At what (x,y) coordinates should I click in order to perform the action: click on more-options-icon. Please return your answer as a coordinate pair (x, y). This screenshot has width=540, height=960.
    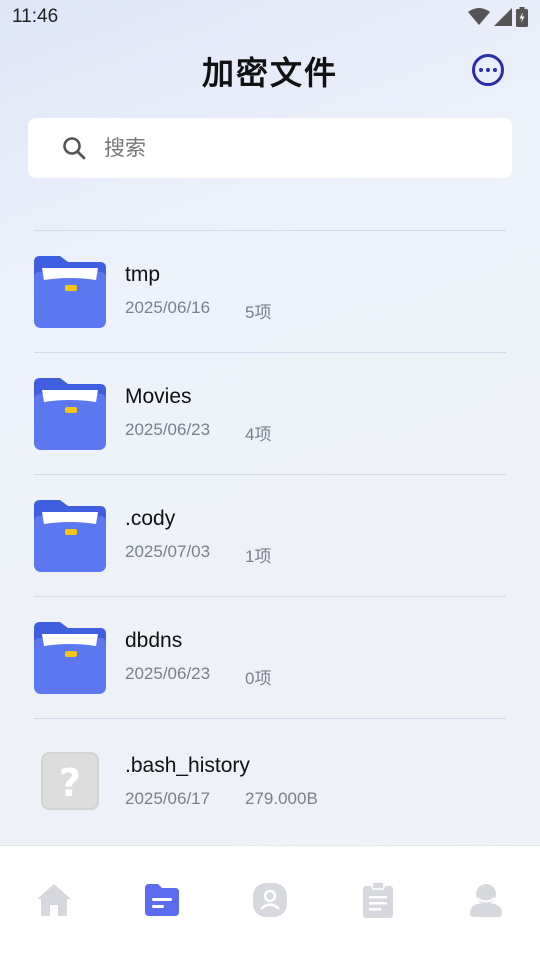
    Looking at the image, I should click on (488, 70).